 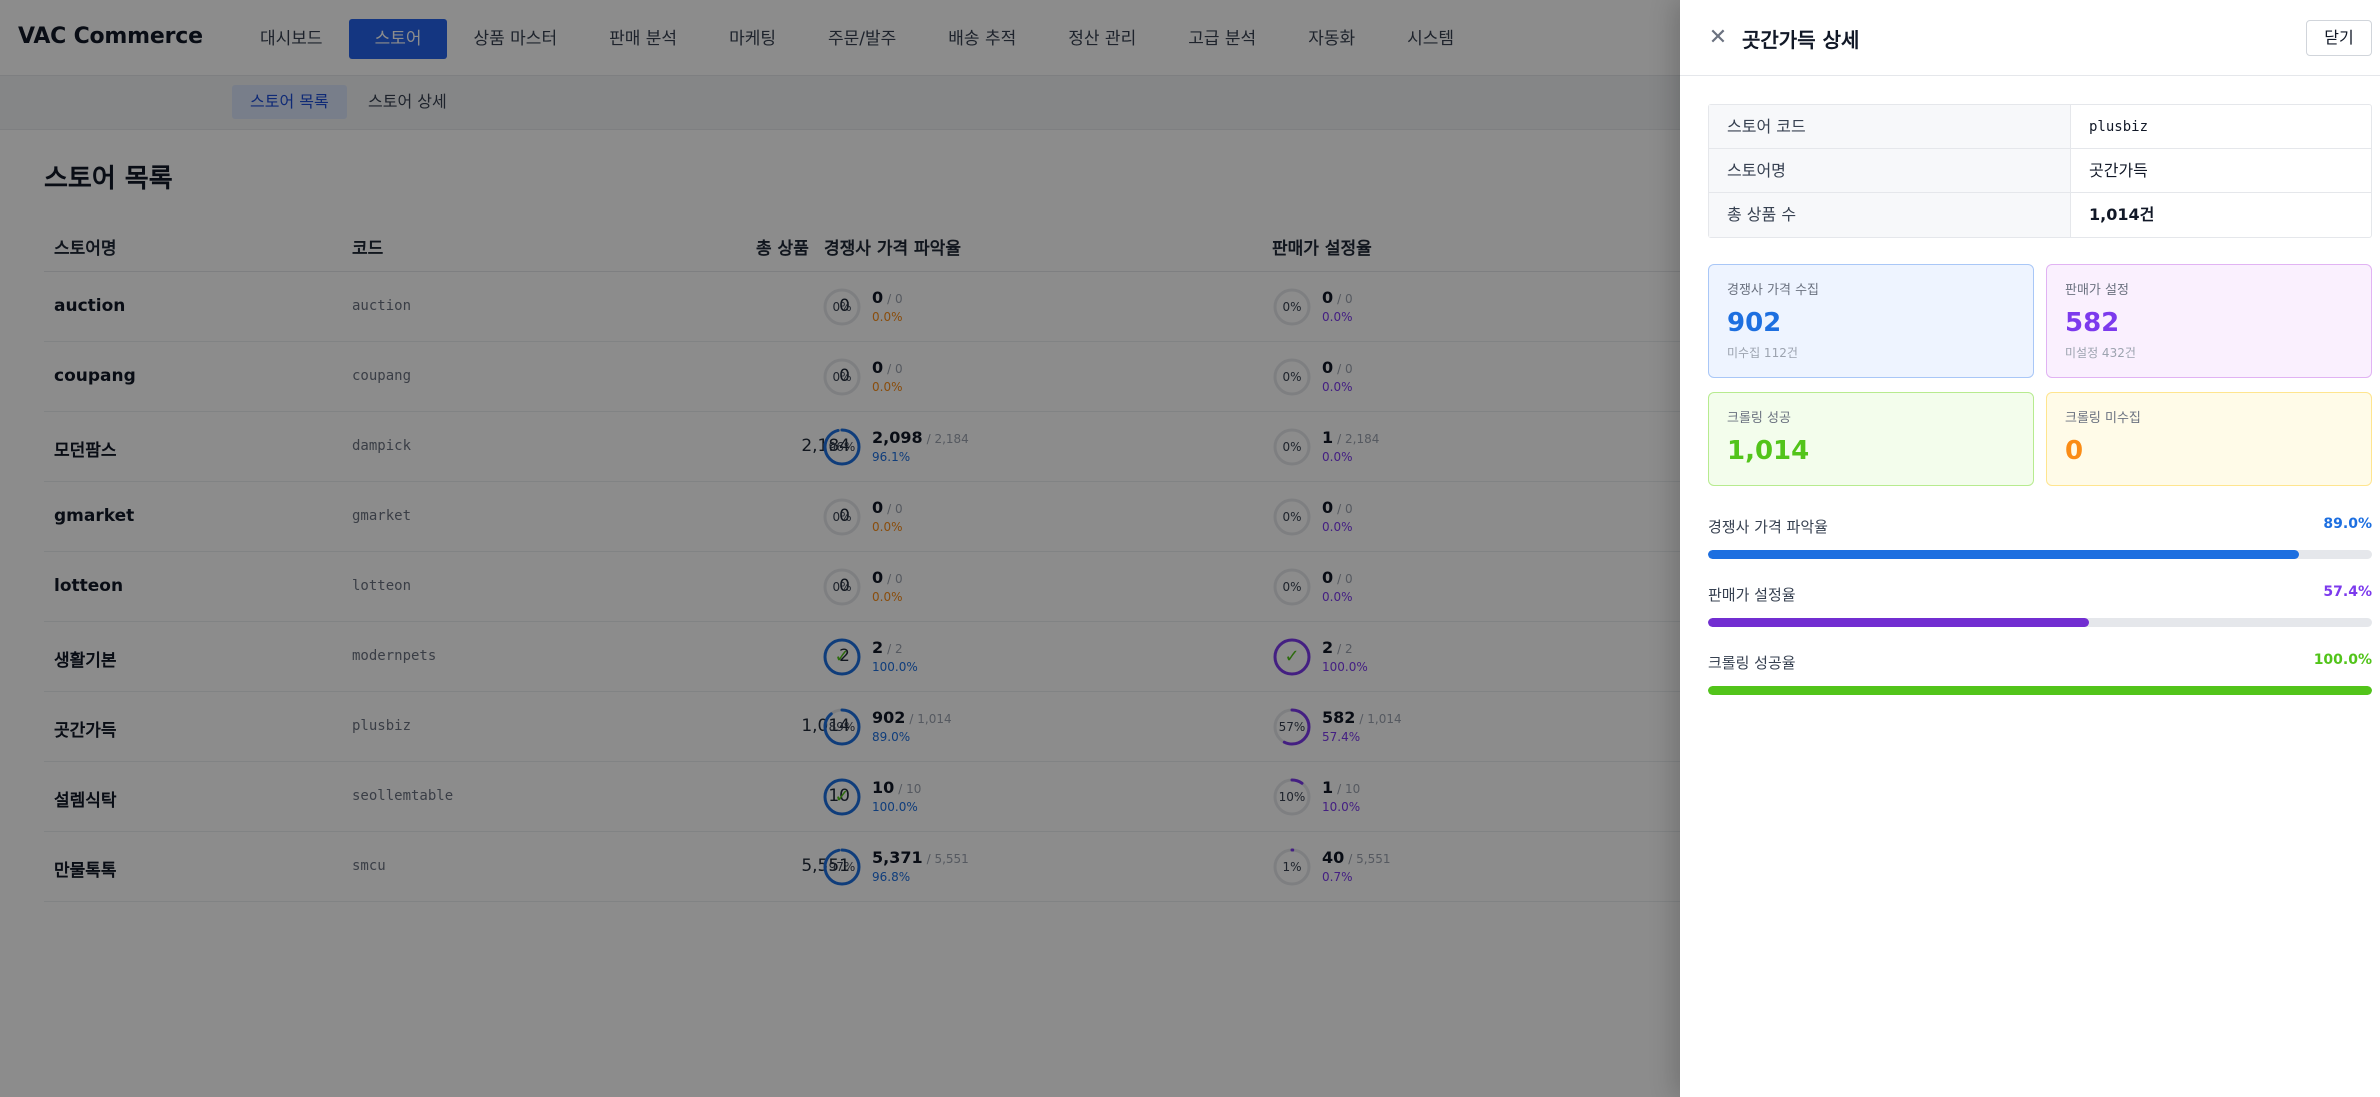 What do you see at coordinates (1768, 451) in the screenshot?
I see `card-value: 1,014` at bounding box center [1768, 451].